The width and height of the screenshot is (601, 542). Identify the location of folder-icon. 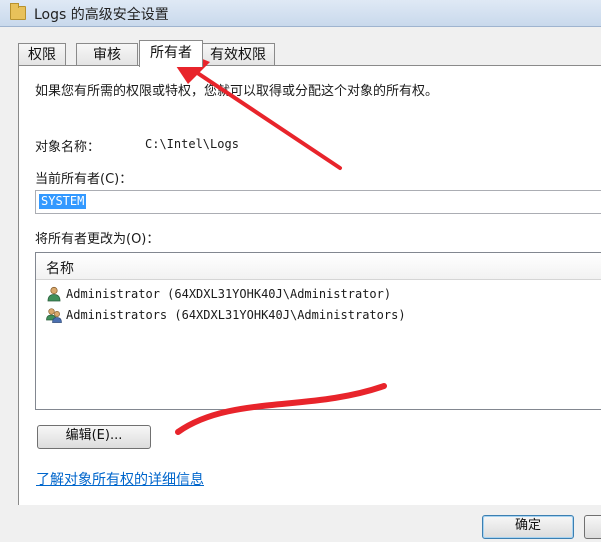
(18, 11).